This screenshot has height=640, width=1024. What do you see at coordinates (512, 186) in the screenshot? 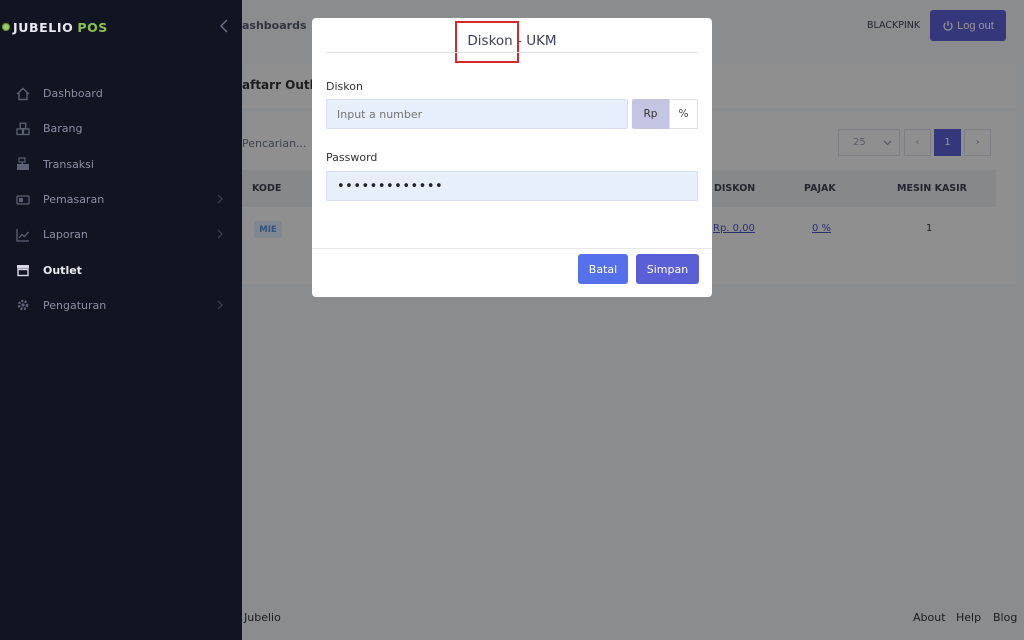
I see `password-field` at bounding box center [512, 186].